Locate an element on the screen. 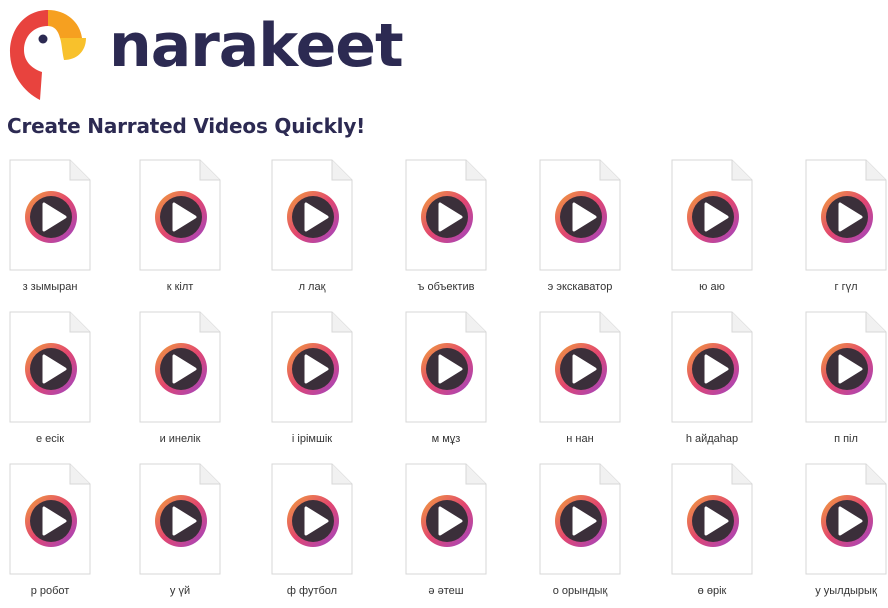 This screenshot has height=608, width=888. brand-name: narakeet is located at coordinates (256, 46).